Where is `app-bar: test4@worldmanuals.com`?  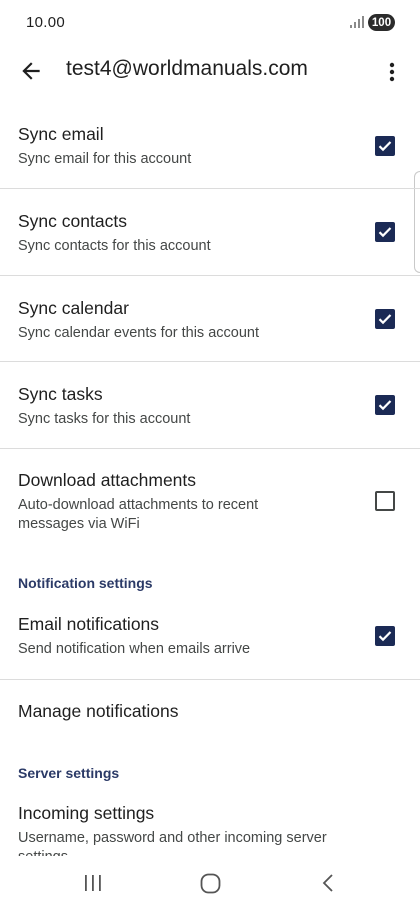 app-bar: test4@worldmanuals.com is located at coordinates (210, 72).